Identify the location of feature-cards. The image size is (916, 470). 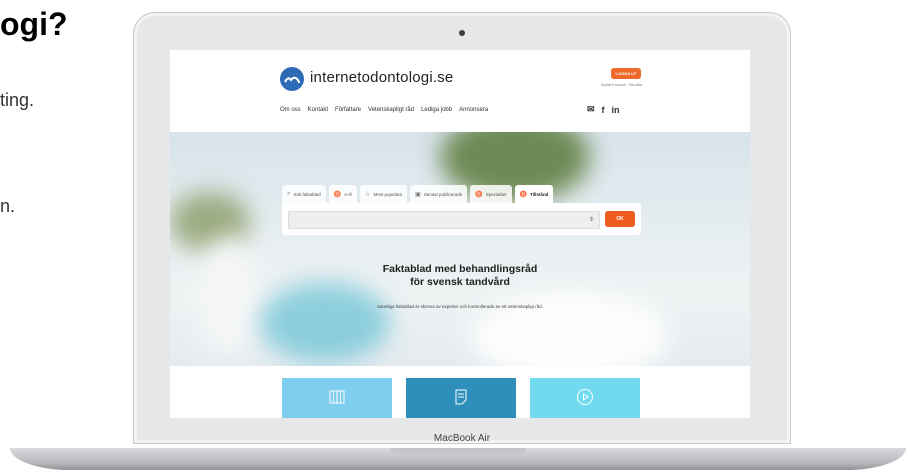
(460, 392).